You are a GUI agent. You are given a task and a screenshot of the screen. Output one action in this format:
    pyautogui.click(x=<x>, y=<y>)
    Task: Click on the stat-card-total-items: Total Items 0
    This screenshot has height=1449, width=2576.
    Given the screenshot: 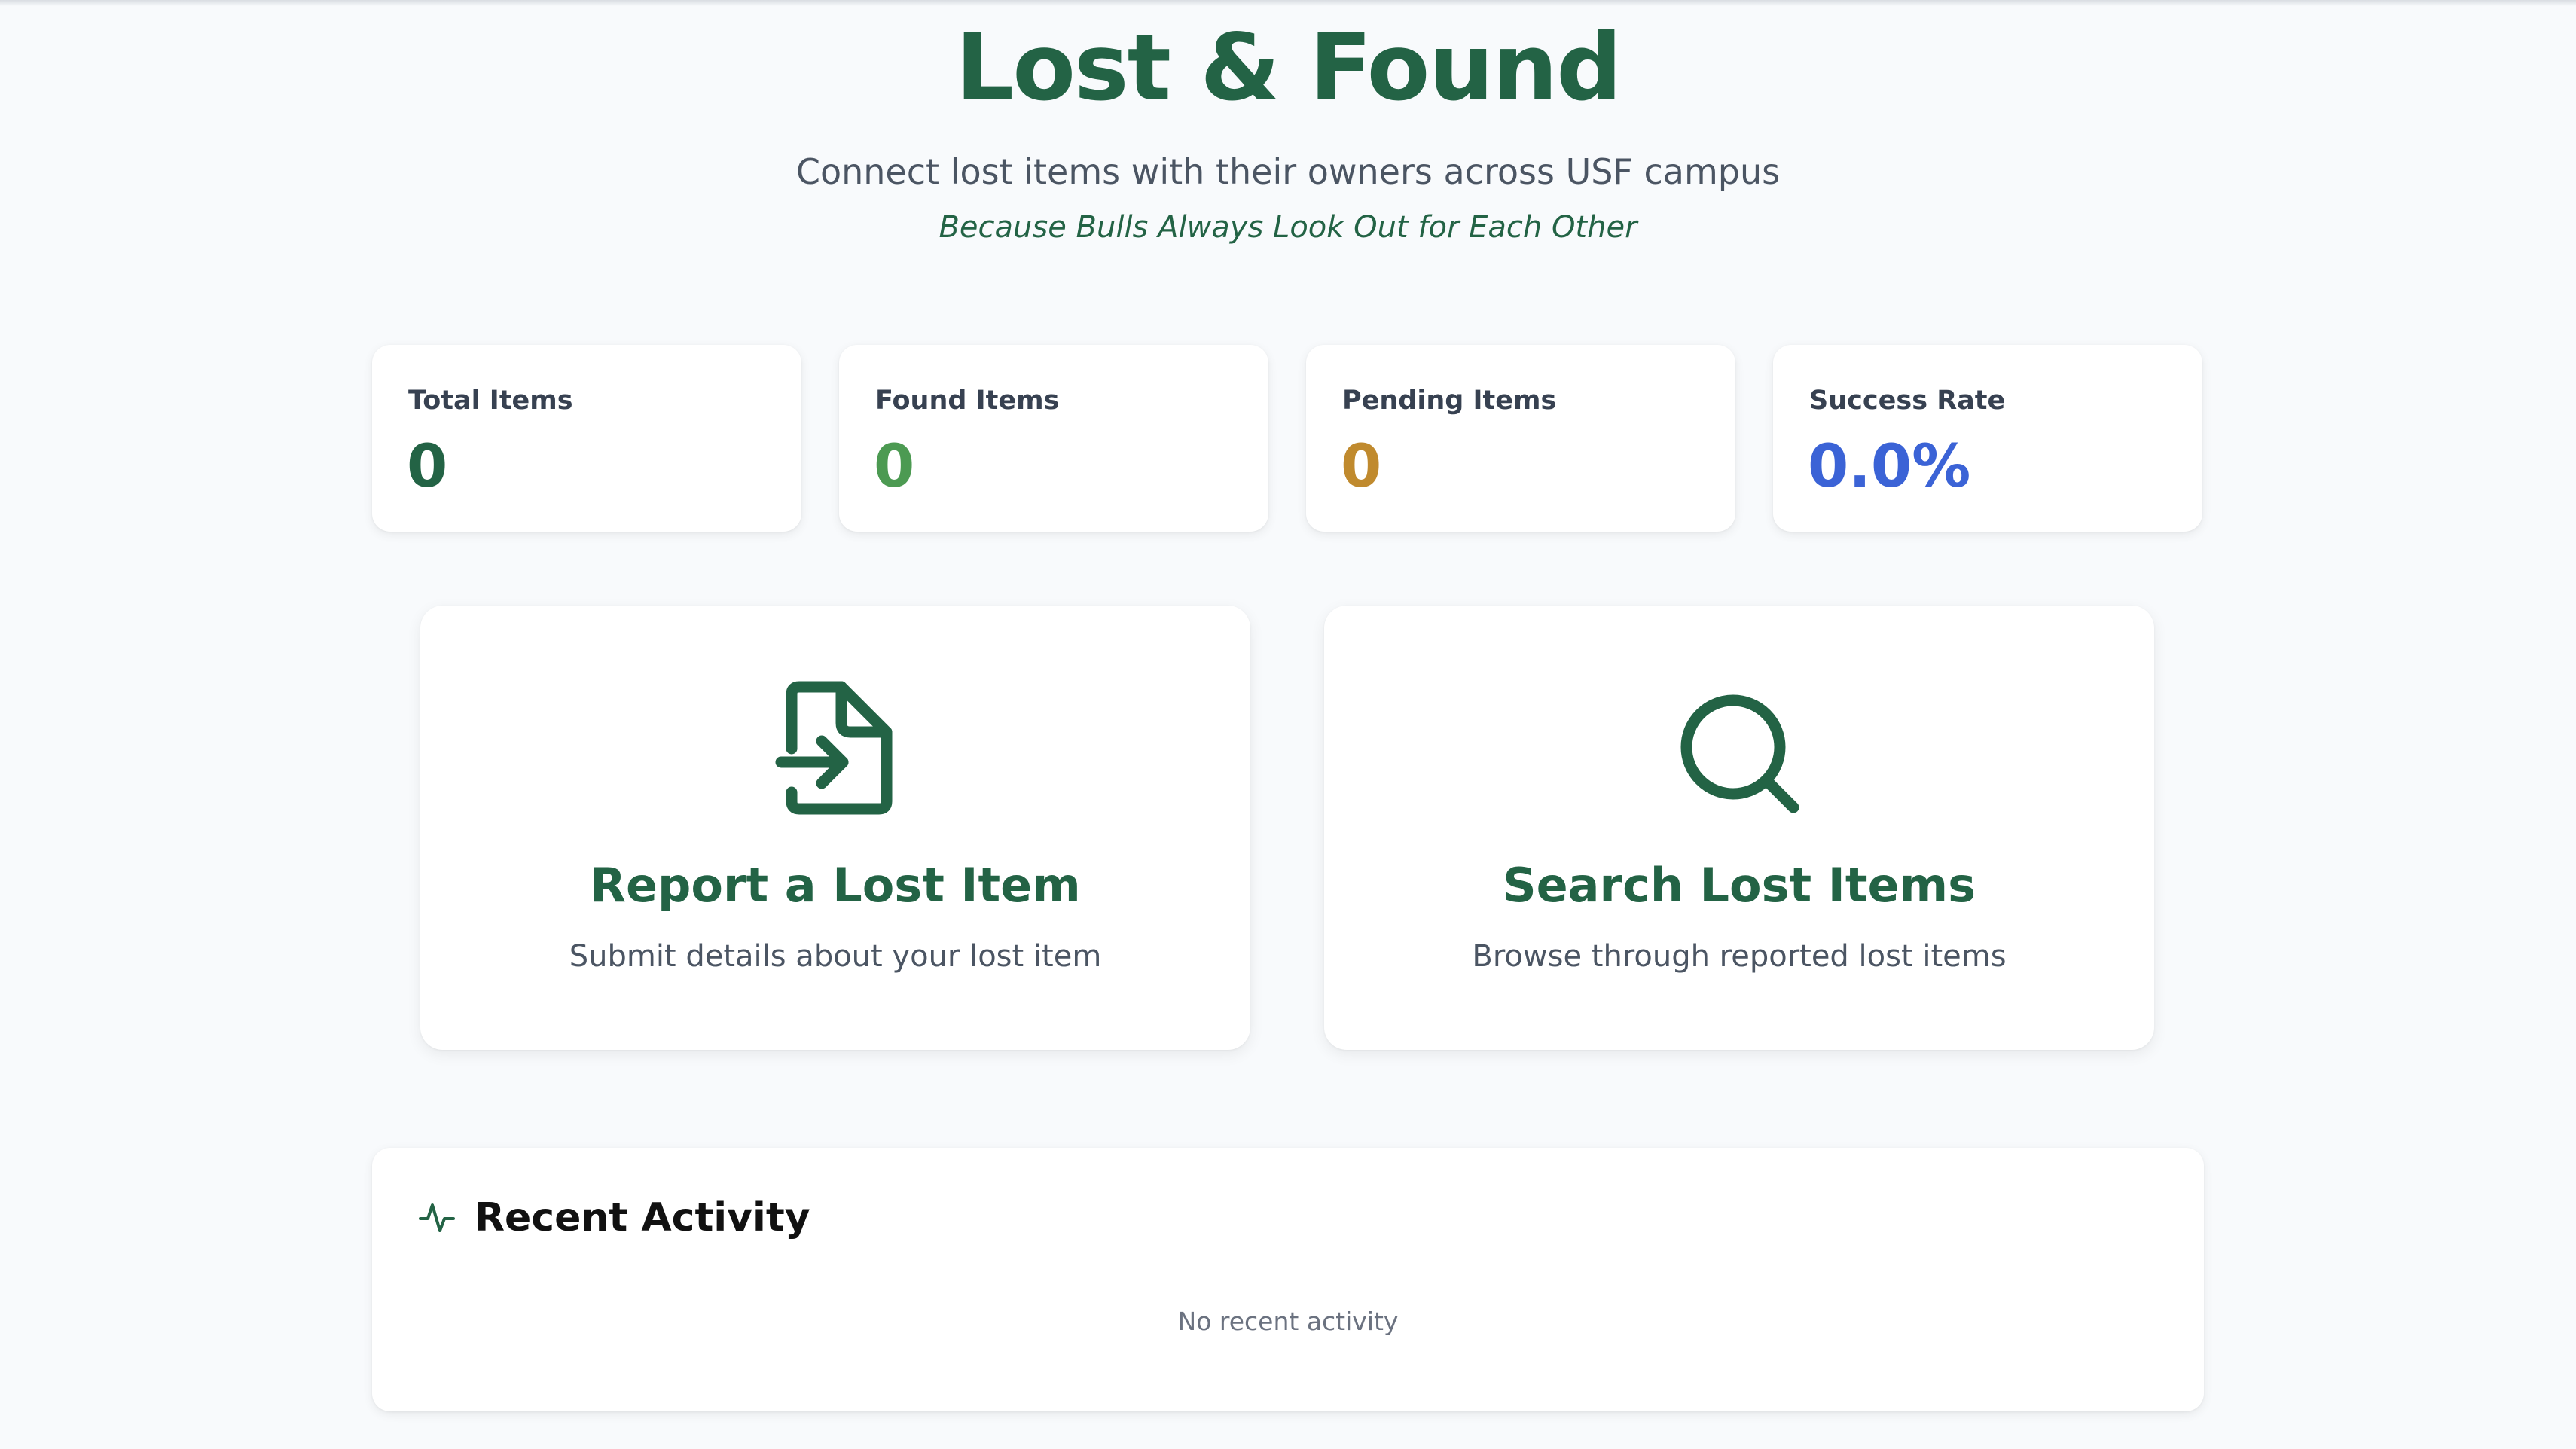 What is the action you would take?
    pyautogui.click(x=587, y=438)
    